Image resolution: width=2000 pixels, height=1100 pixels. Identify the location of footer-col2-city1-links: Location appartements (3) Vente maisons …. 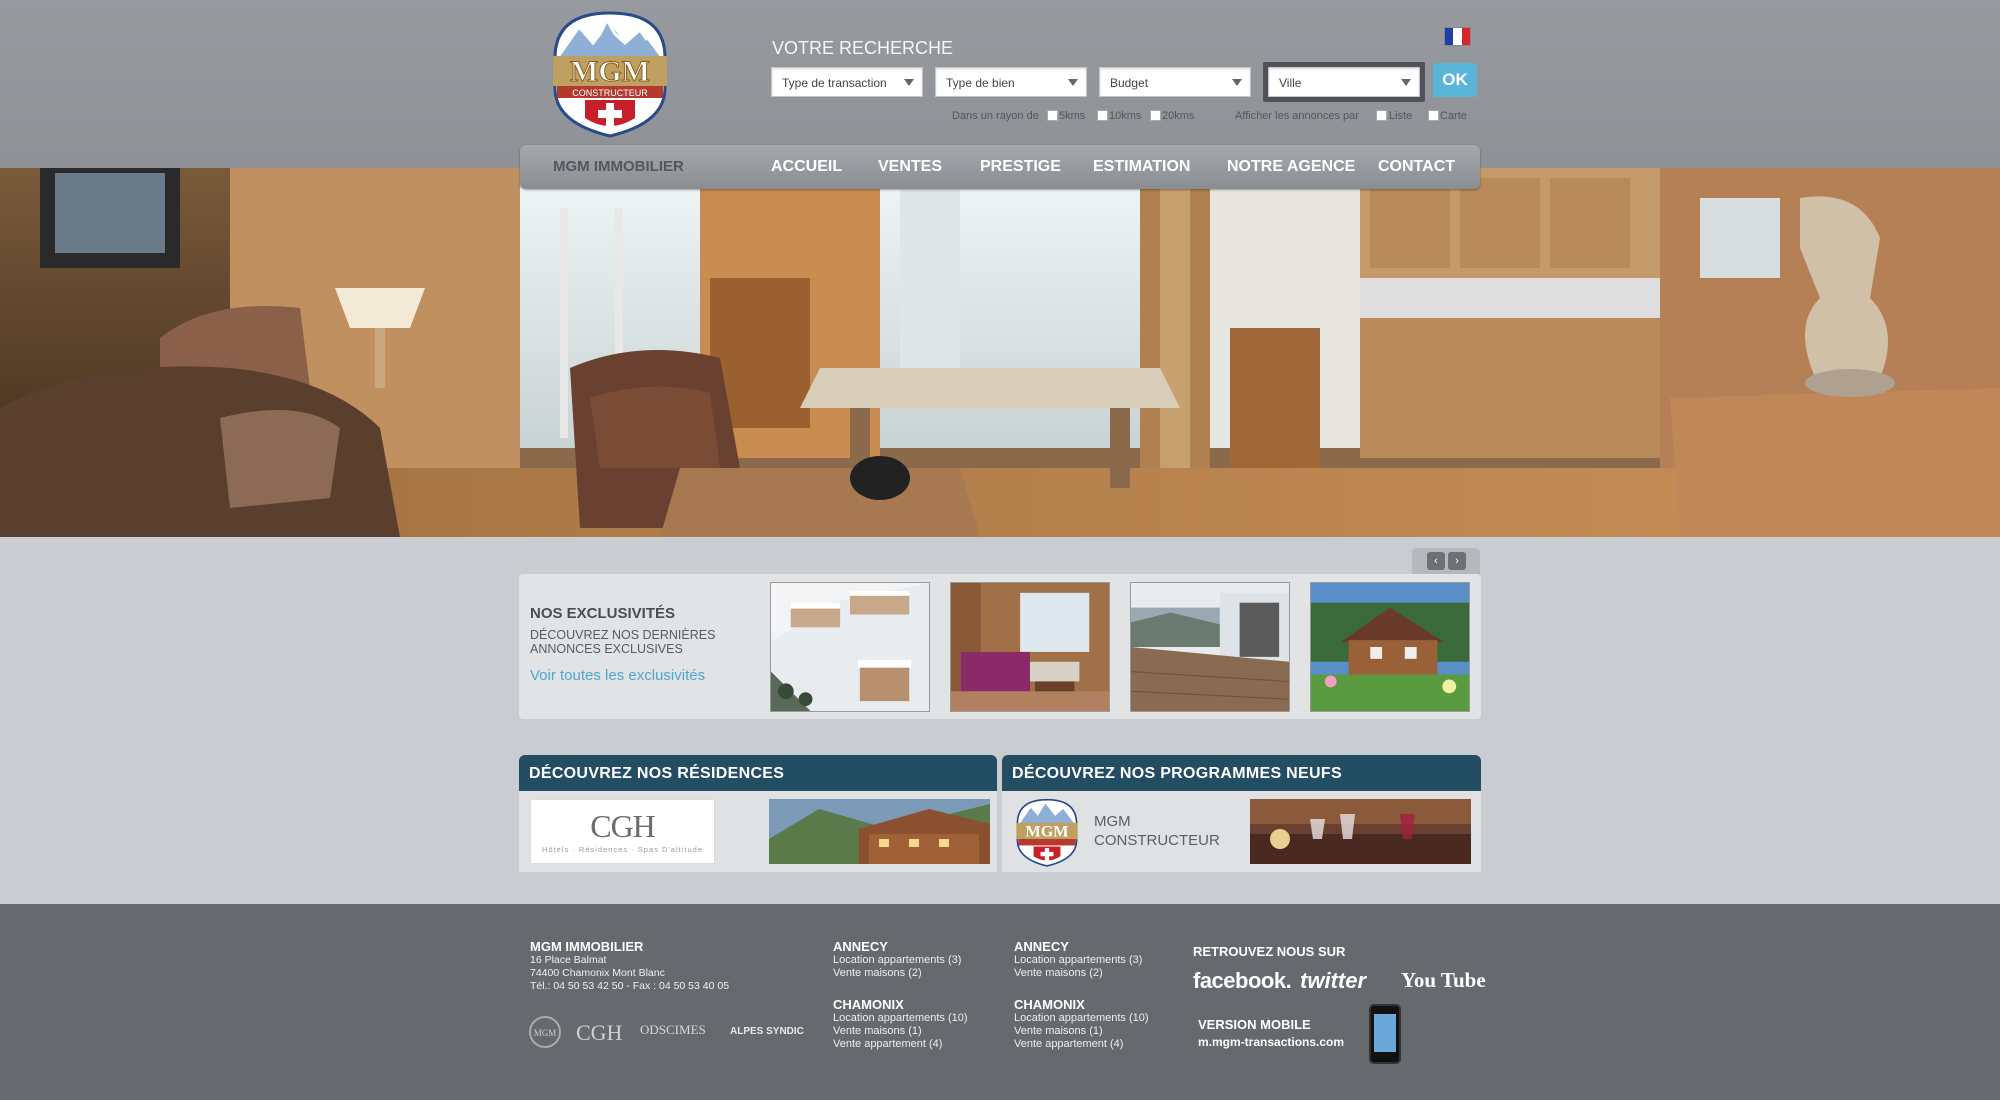
(1078, 967).